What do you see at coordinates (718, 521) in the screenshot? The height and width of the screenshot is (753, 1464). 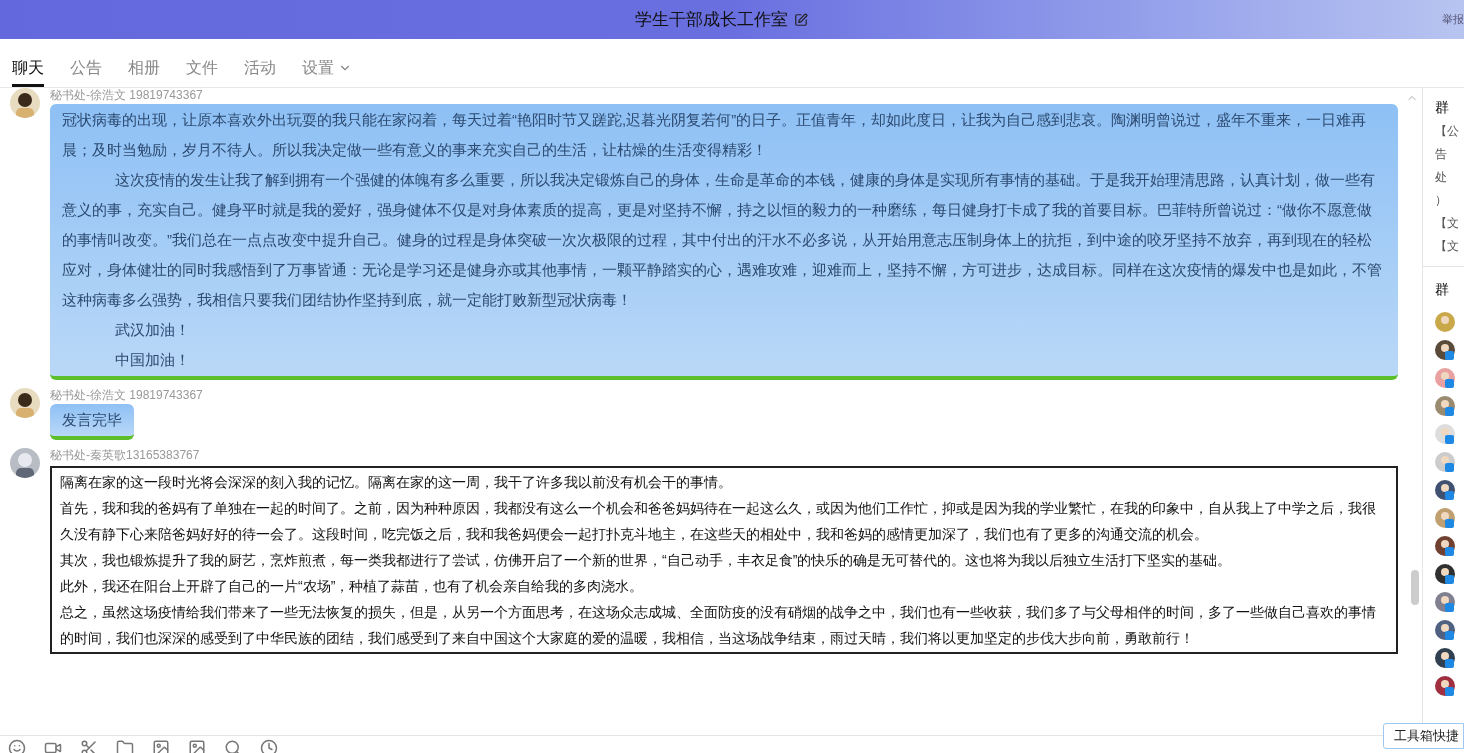 I see `message-paragraph: 首先，我和我的爸妈有了单独在一起的时间了。之前，因为种种原因，我都没有这么一个机会和爸爸妈妈待在一起这么久，或因为他们工作忙，抑或是因为我的学业繁忙，在我的印象中，自从我上了中学之后，我很久没有静下心来陪爸妈好好的待一会了。这段时间，吃完饭之后，我和我爸妈便会一起打扑克斗地主，在这些天的相处中，我和爸妈的感情更加深了，我们也有了更多的沟通交流的机会。` at bounding box center [718, 521].